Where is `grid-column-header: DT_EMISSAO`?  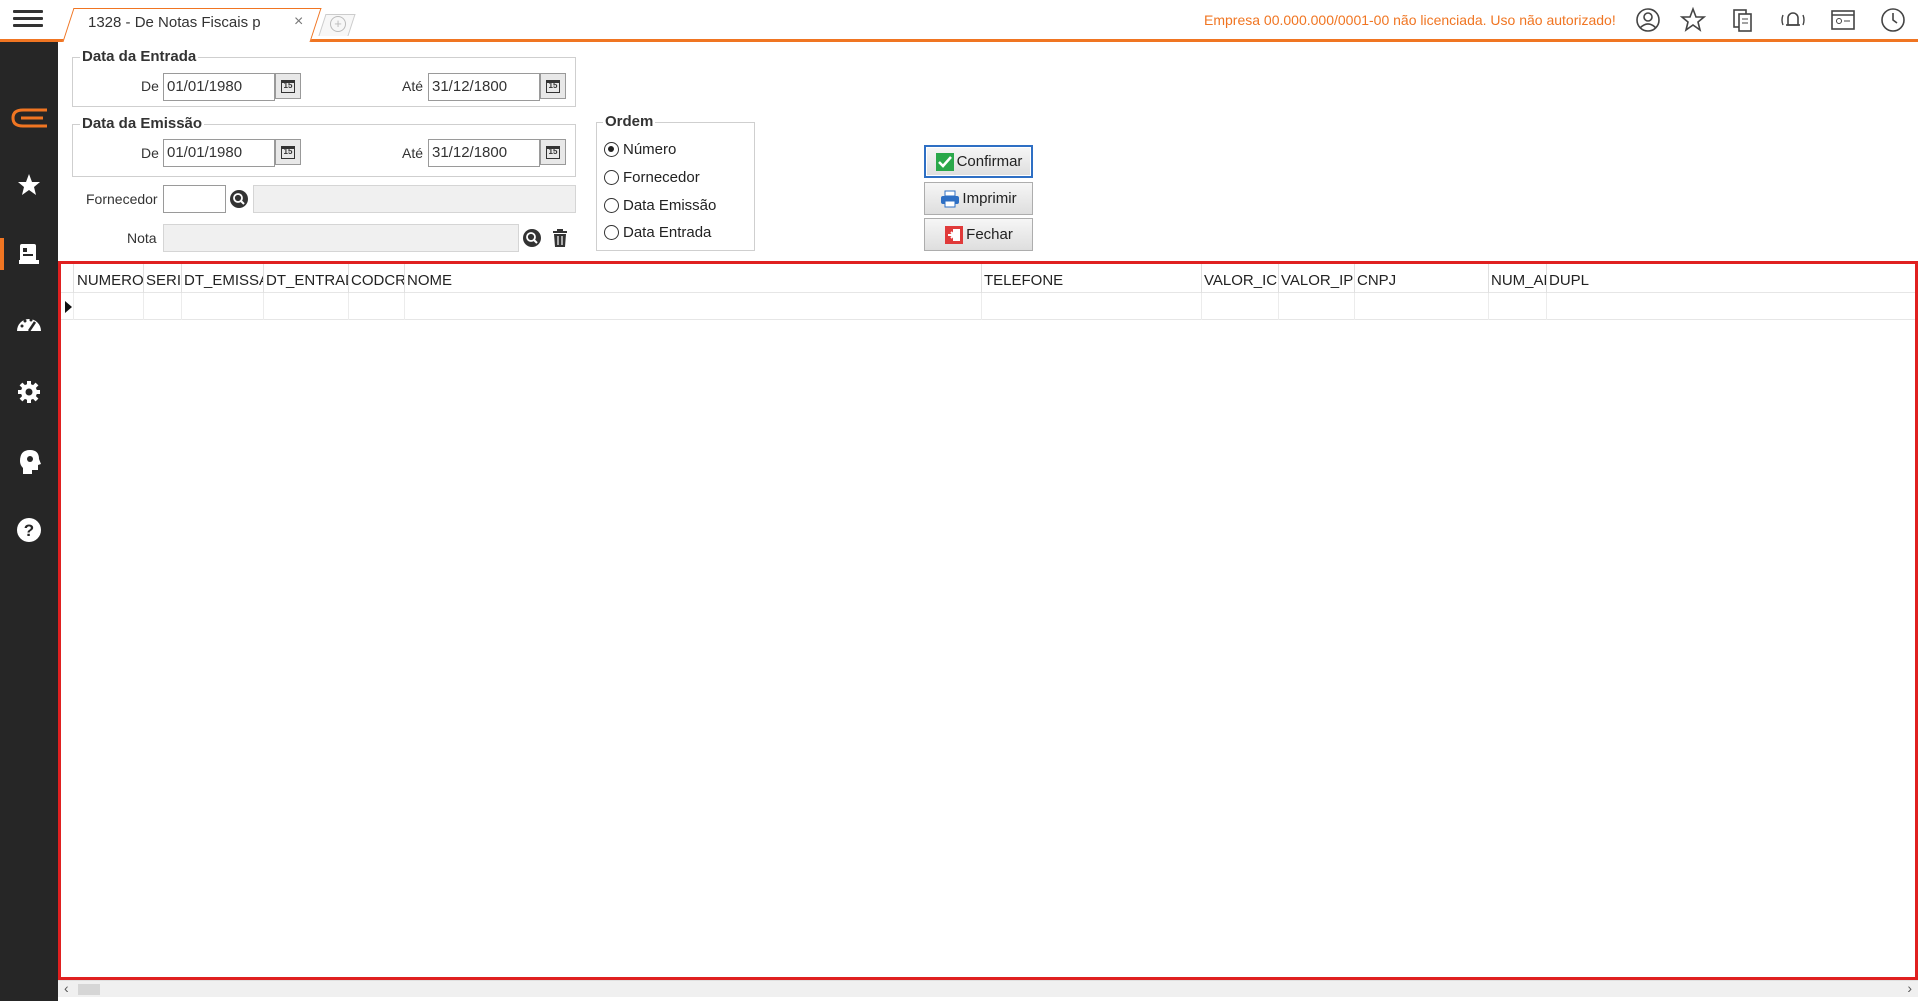
grid-column-header: DT_EMISSAO is located at coordinates (223, 278).